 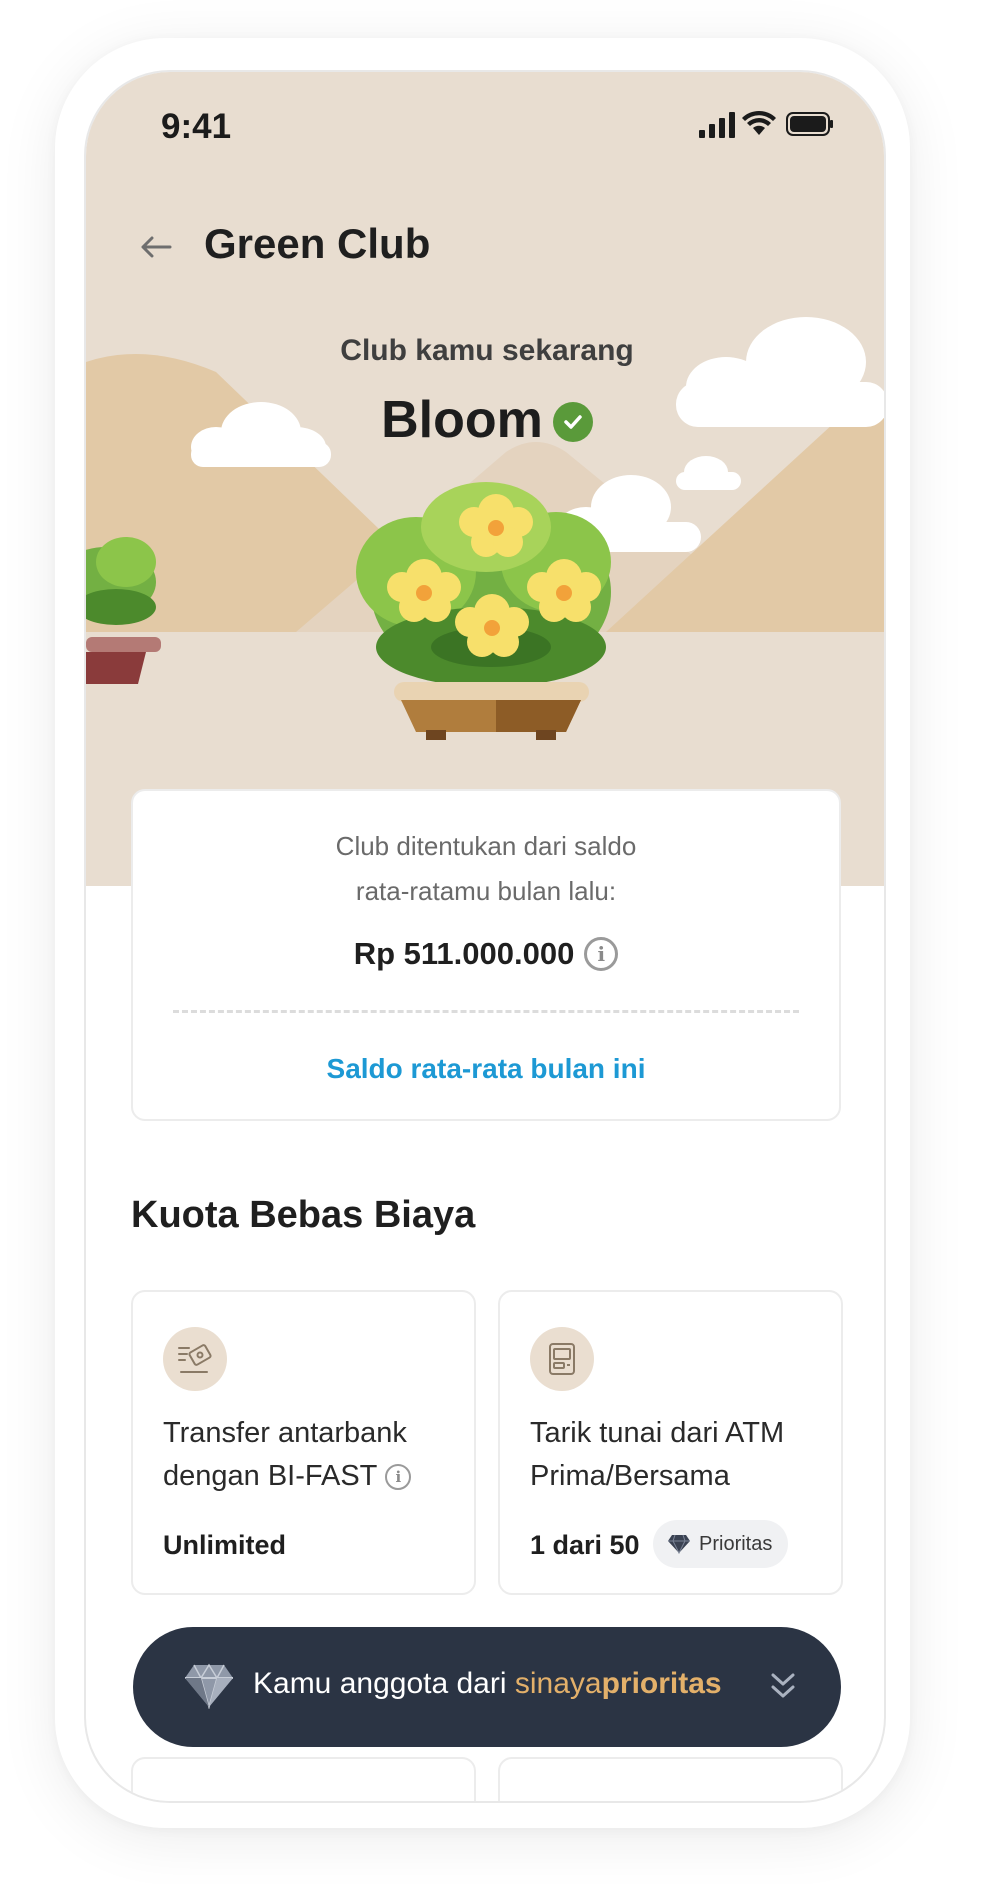 I want to click on cloud-small, so click(x=708, y=473).